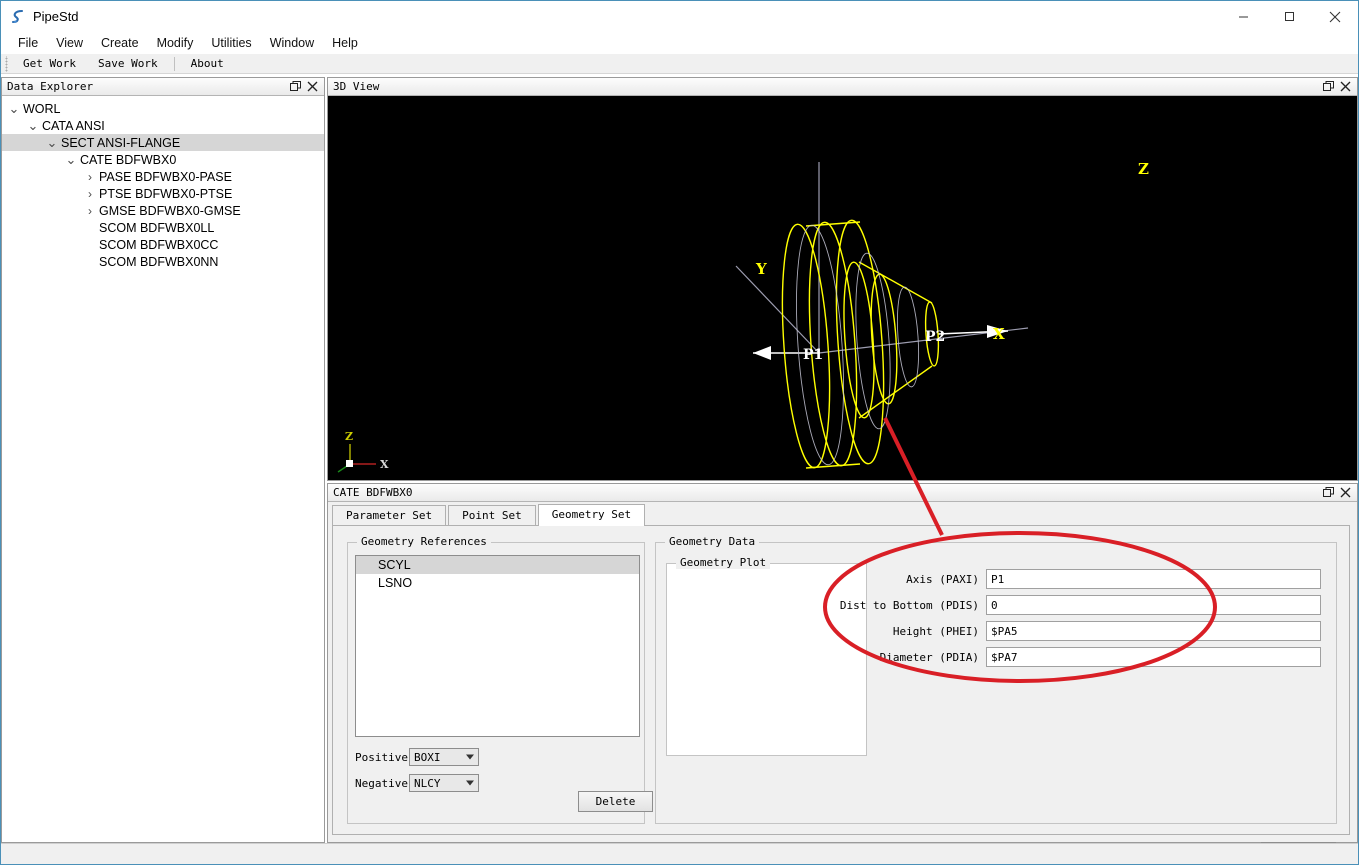 This screenshot has height=865, width=1359. Describe the element at coordinates (159, 261) in the screenshot. I see `tree-node-label: SCOM BDFWBX0NN` at that location.